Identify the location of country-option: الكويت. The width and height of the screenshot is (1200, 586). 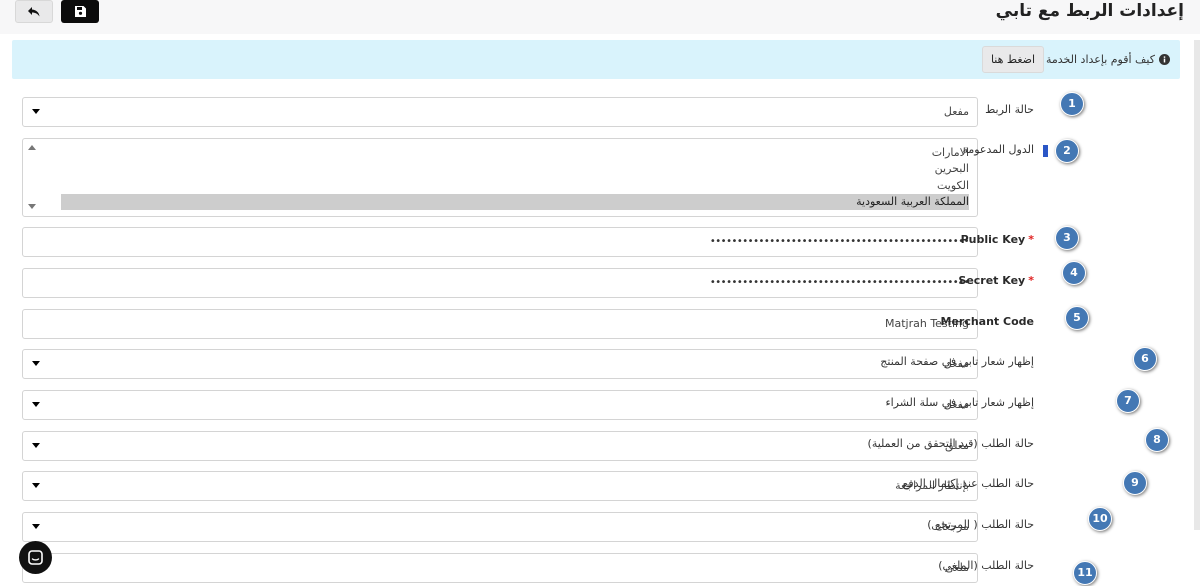
(515, 186).